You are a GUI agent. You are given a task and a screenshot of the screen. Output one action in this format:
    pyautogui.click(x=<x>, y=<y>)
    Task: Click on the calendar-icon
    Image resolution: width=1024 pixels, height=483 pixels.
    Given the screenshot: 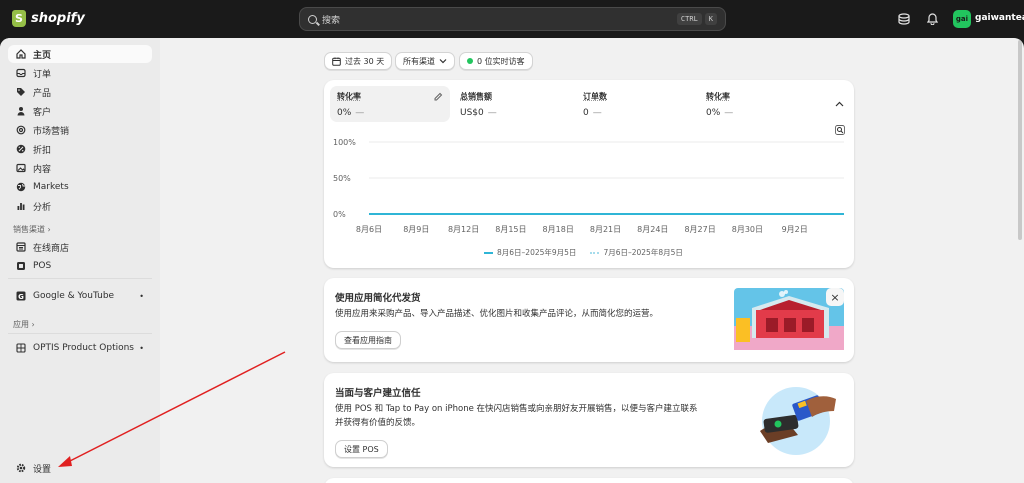 What is the action you would take?
    pyautogui.click(x=336, y=61)
    